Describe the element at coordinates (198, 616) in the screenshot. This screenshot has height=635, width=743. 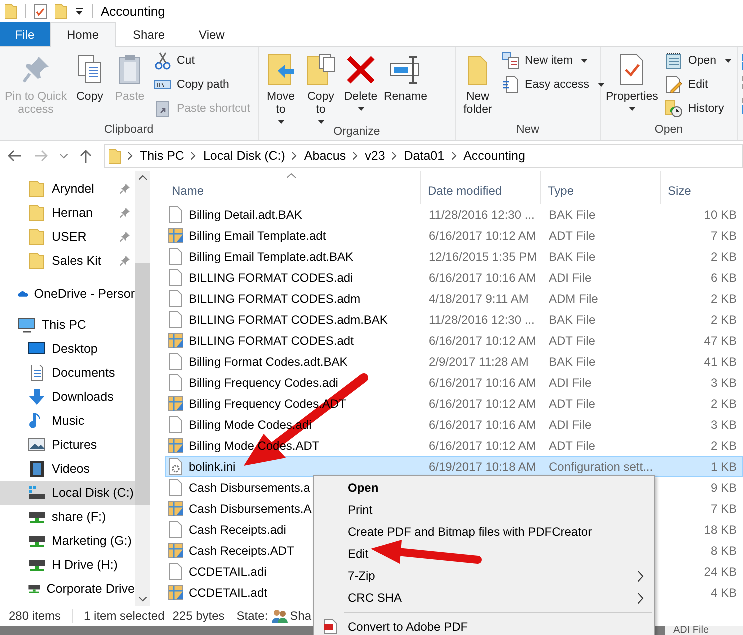
I see `selection-size: 225 bytes` at that location.